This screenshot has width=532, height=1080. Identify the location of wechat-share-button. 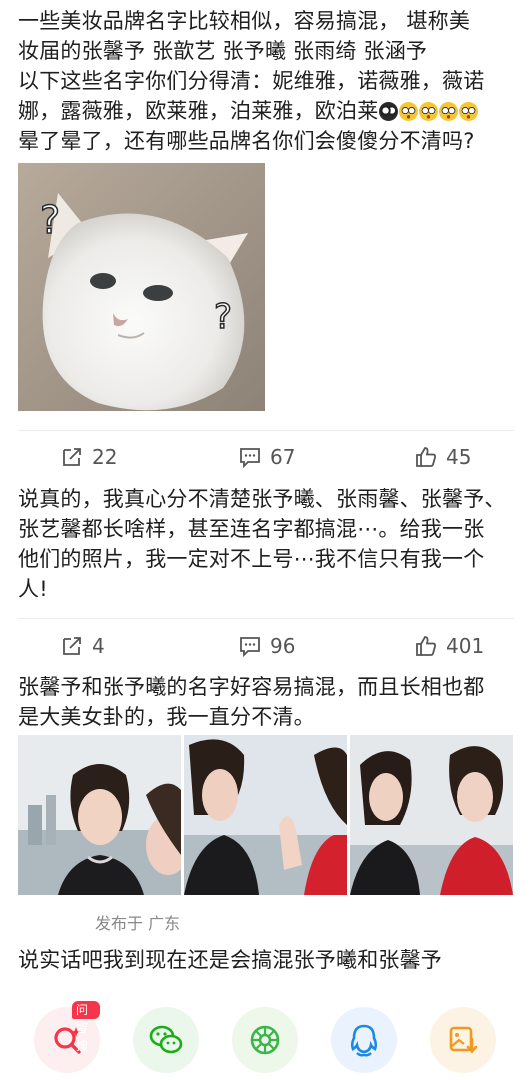
(166, 1040).